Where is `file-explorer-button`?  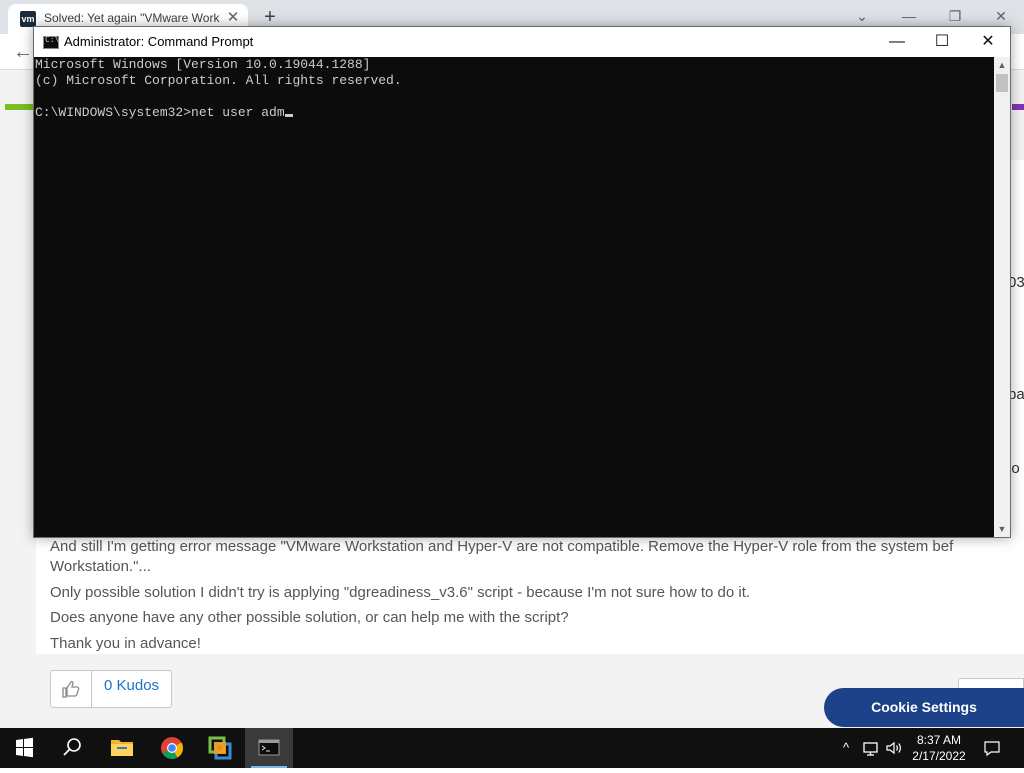
file-explorer-button is located at coordinates (122, 748).